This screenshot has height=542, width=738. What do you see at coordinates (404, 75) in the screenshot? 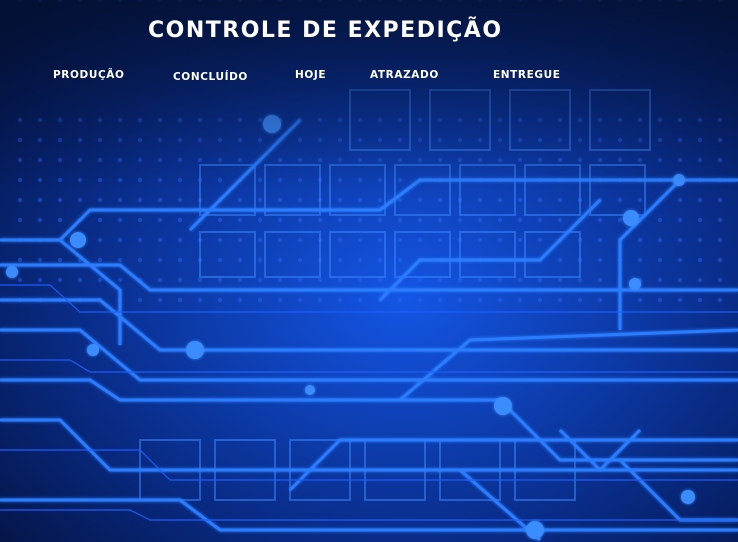
I see `nav-item-atrazado: ATRAZADO` at bounding box center [404, 75].